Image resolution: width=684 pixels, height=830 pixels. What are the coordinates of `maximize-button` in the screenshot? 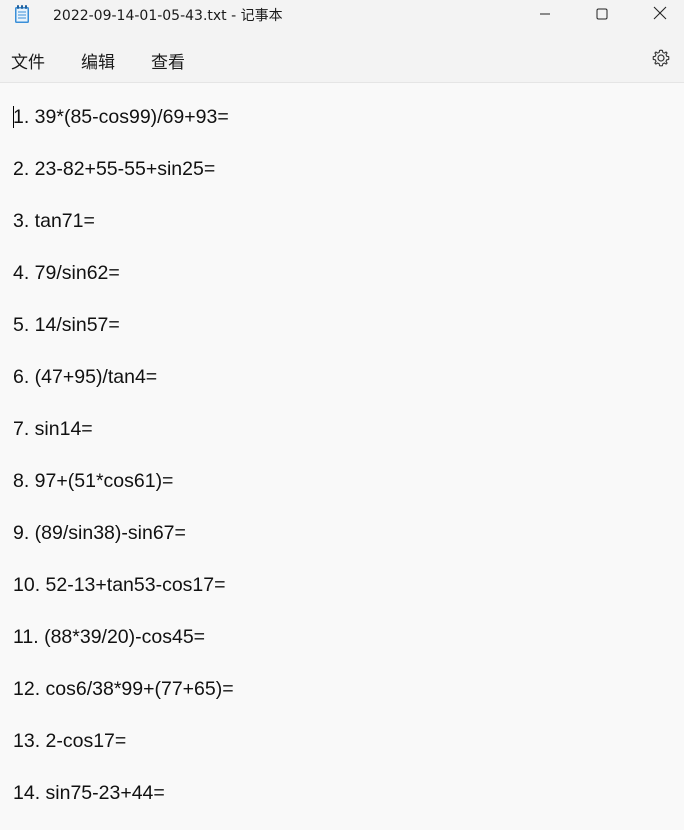 It's located at (602, 14).